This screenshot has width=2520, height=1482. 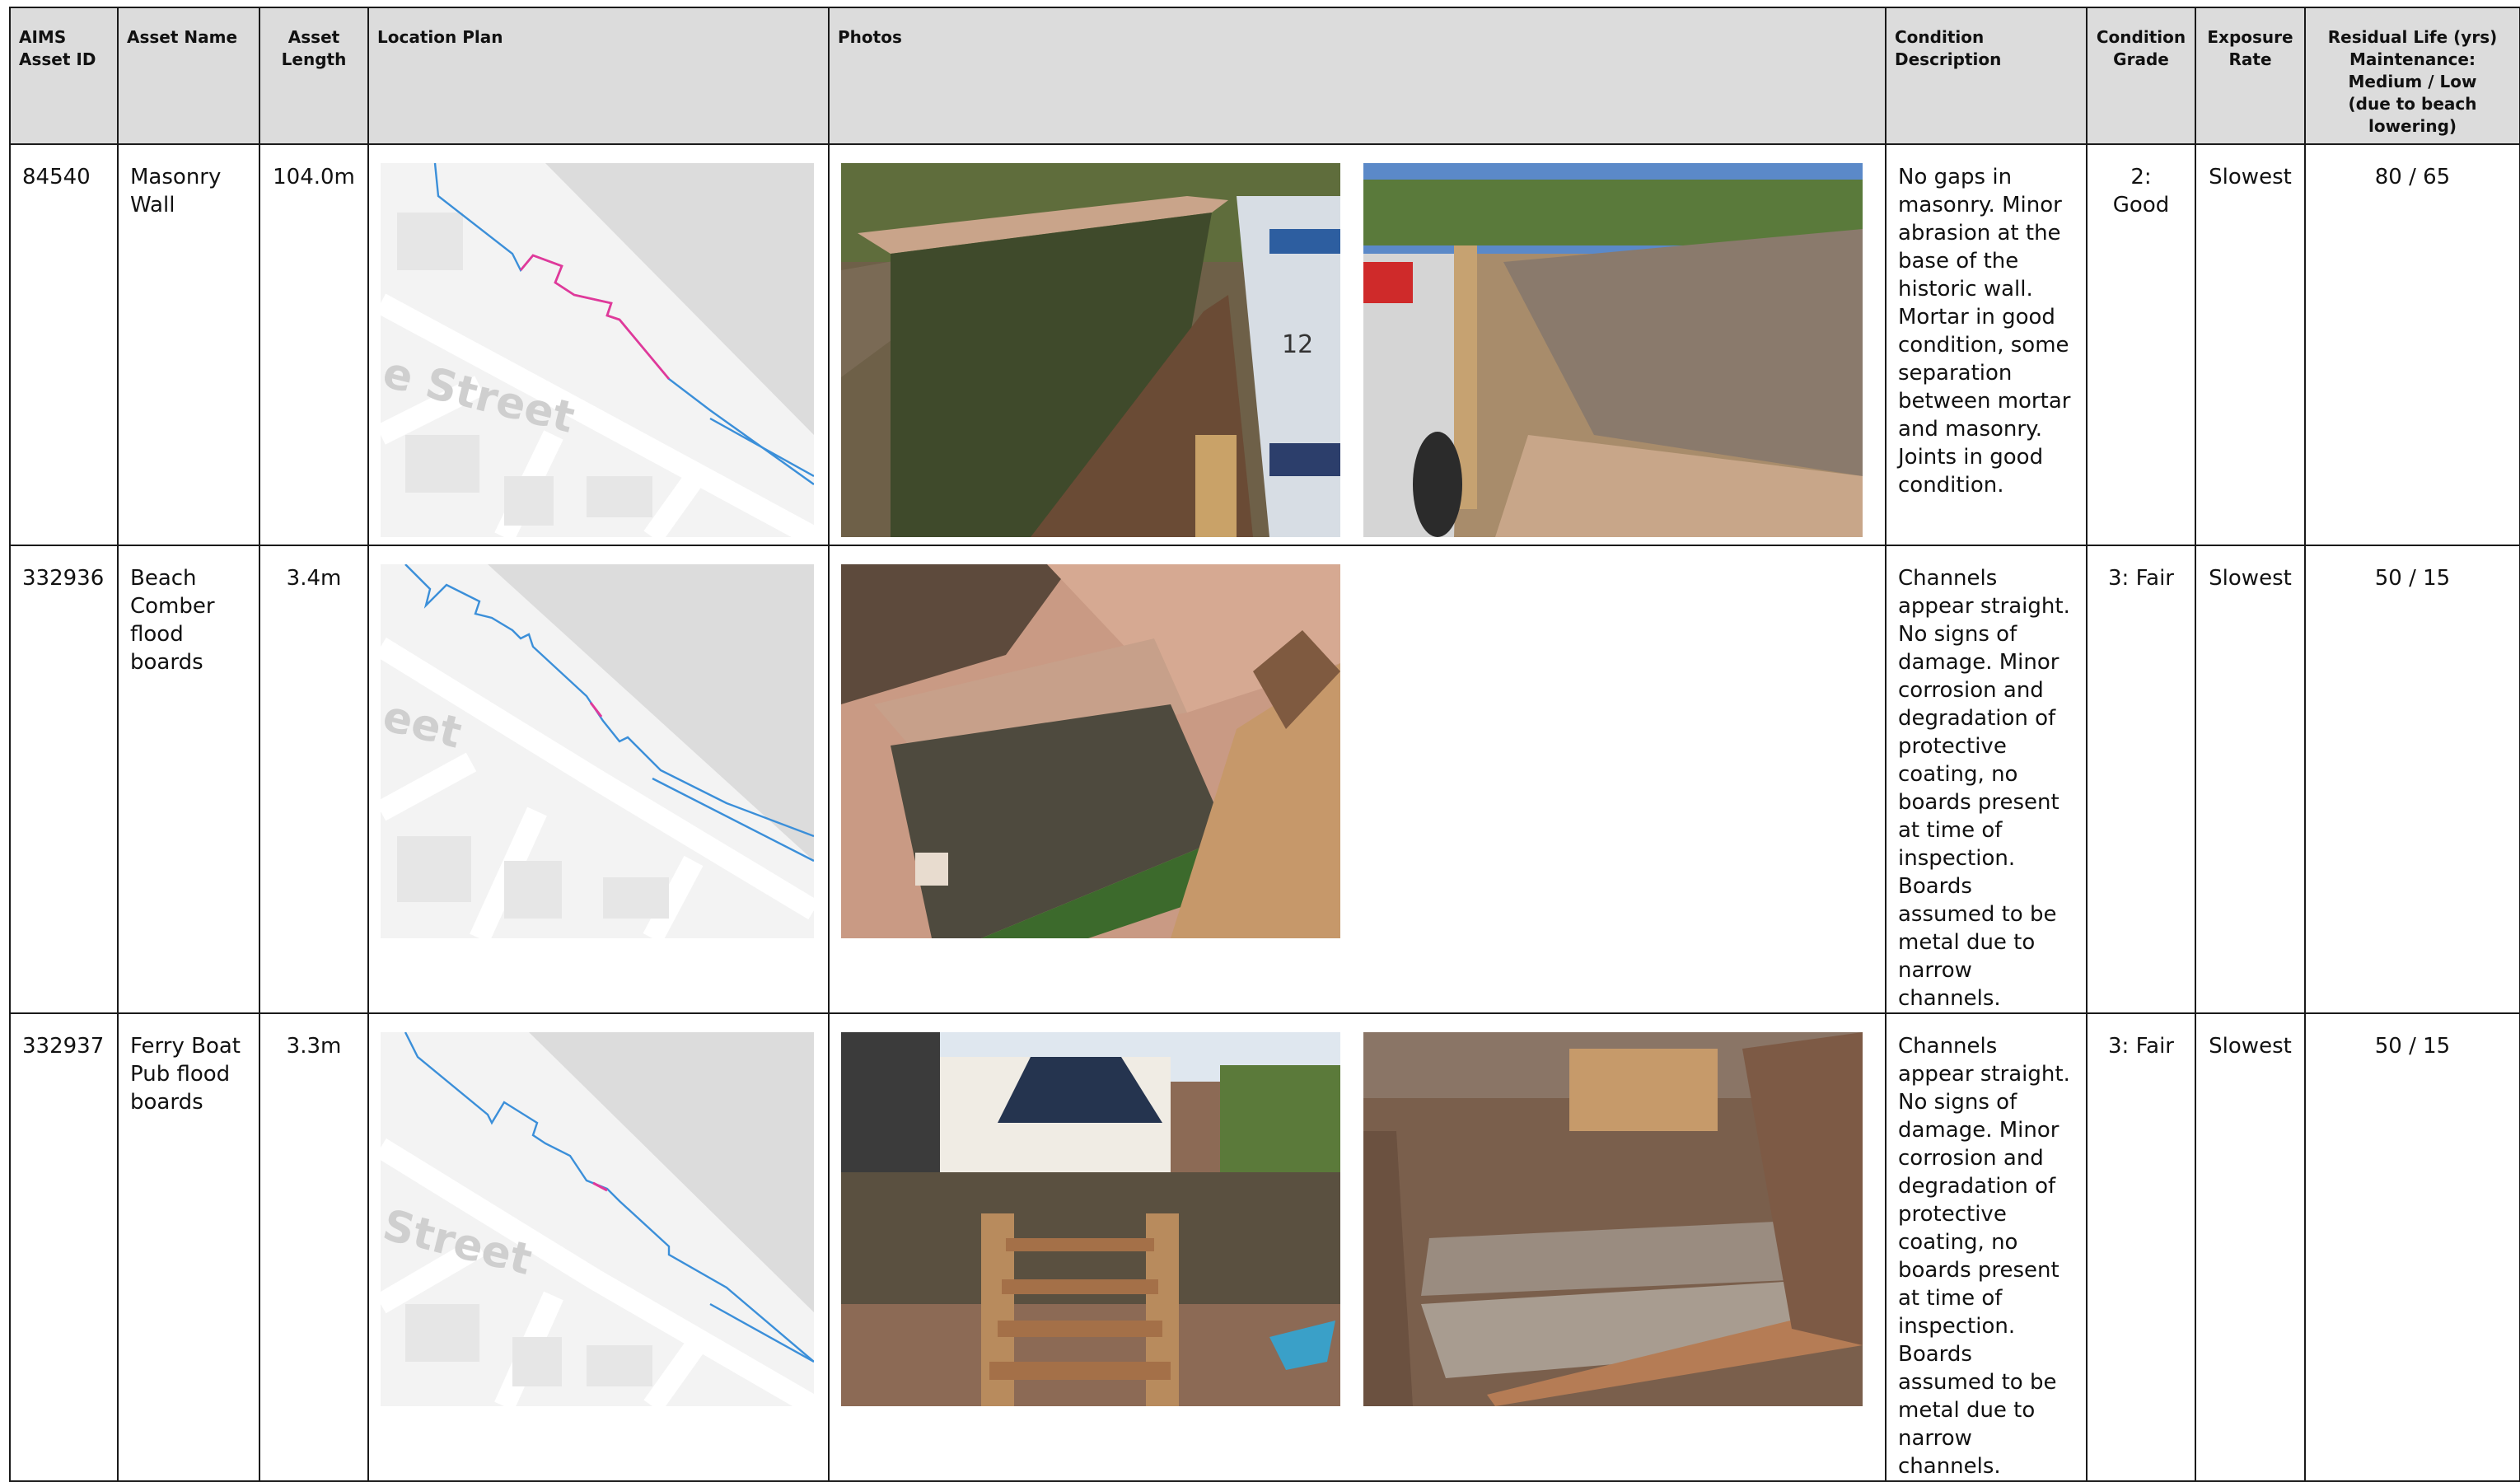 What do you see at coordinates (1297, 344) in the screenshot?
I see `boat-number-label: 12` at bounding box center [1297, 344].